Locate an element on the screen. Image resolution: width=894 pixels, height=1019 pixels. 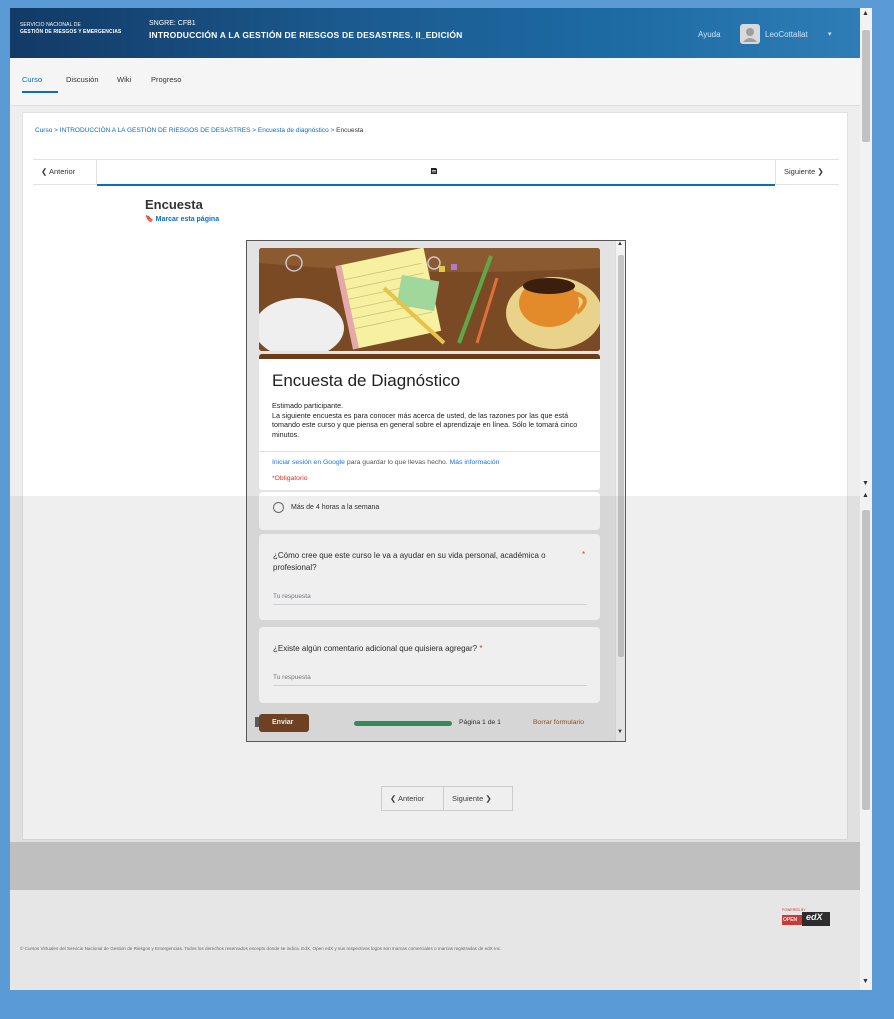
sequence-next-button: Siguiente ❯ is located at coordinates (807, 172).